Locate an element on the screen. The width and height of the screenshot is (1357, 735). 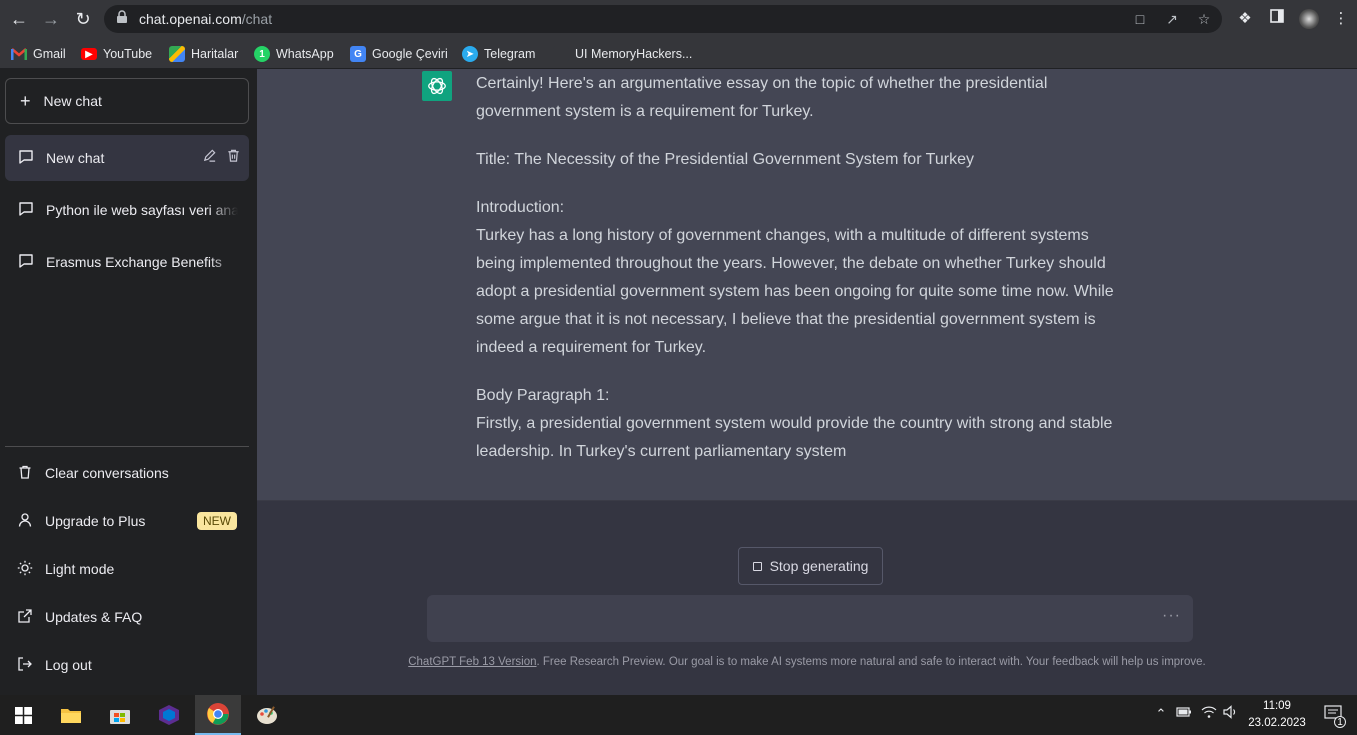
bookmark-google-translate: G Google Çeviri is located at coordinates (399, 54).